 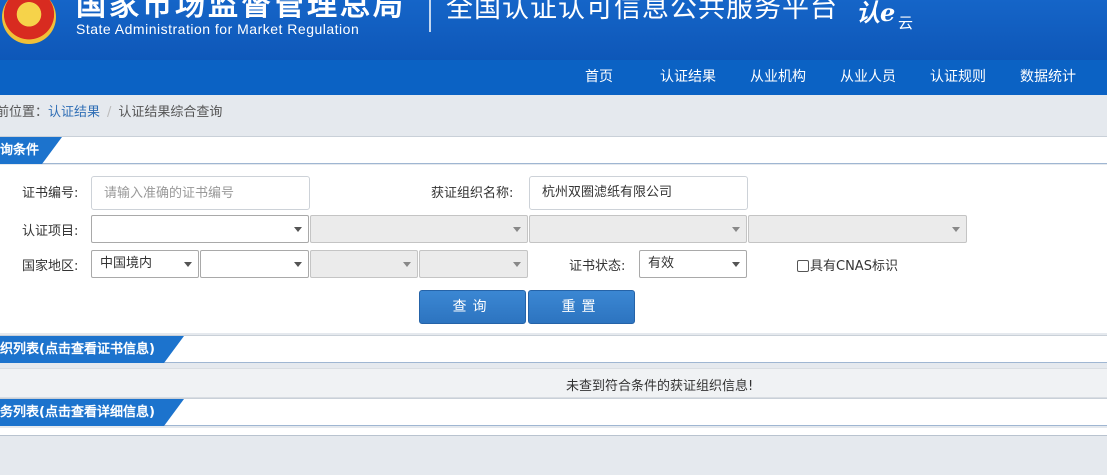 What do you see at coordinates (553, 150) in the screenshot?
I see `query-panel-header: 询条件` at bounding box center [553, 150].